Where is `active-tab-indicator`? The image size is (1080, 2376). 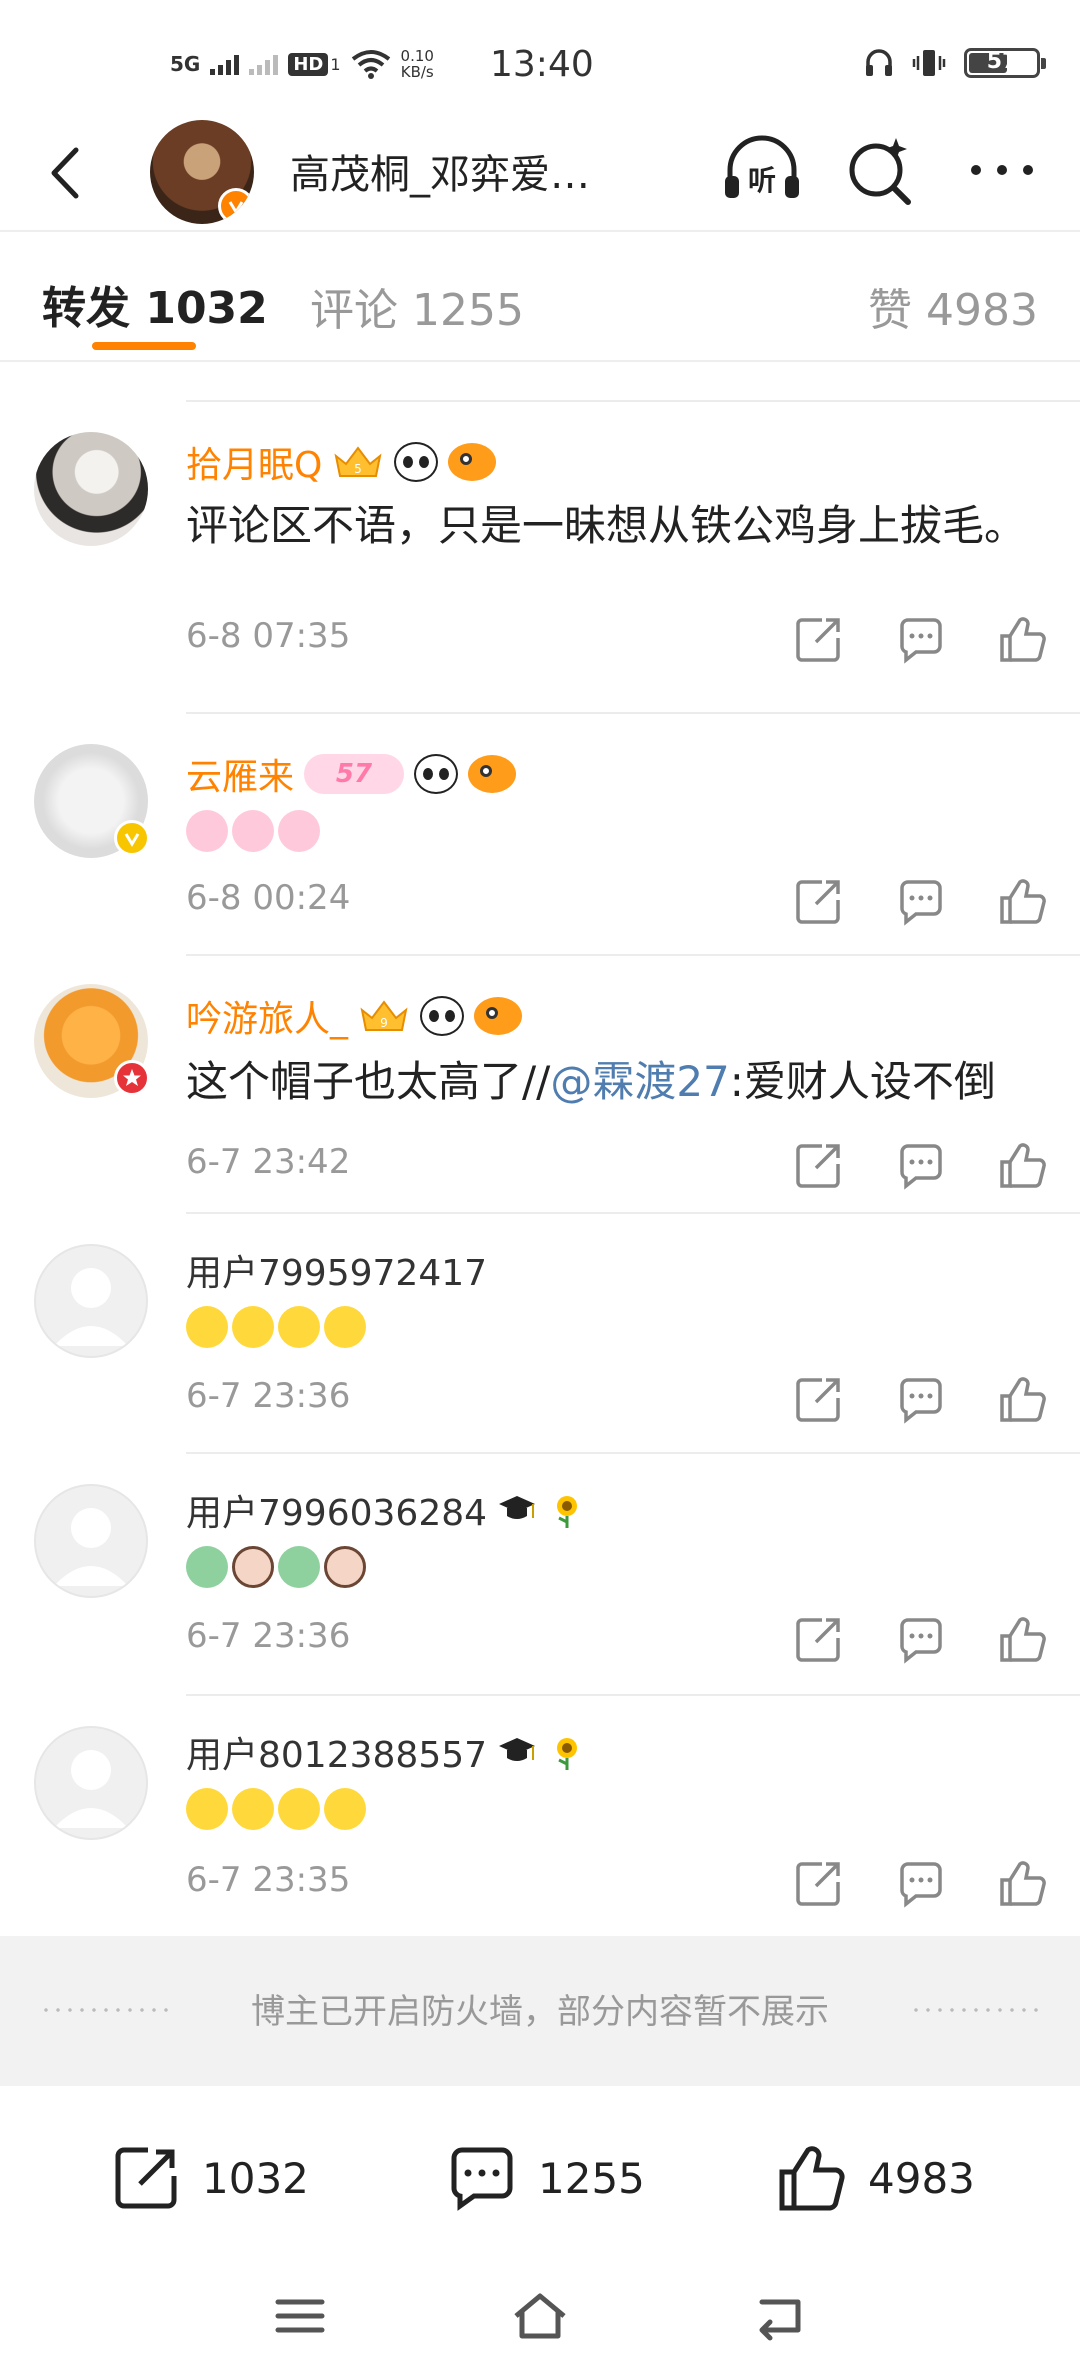 active-tab-indicator is located at coordinates (144, 346).